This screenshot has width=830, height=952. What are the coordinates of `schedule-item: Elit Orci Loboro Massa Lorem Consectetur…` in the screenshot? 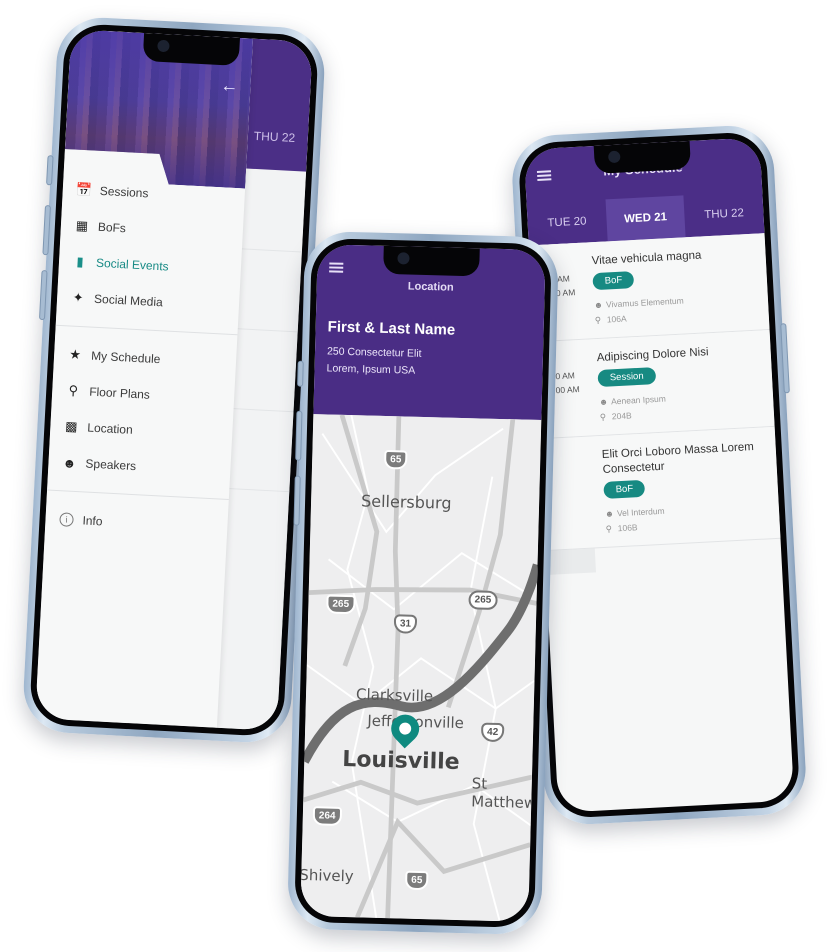 It's located at (659, 489).